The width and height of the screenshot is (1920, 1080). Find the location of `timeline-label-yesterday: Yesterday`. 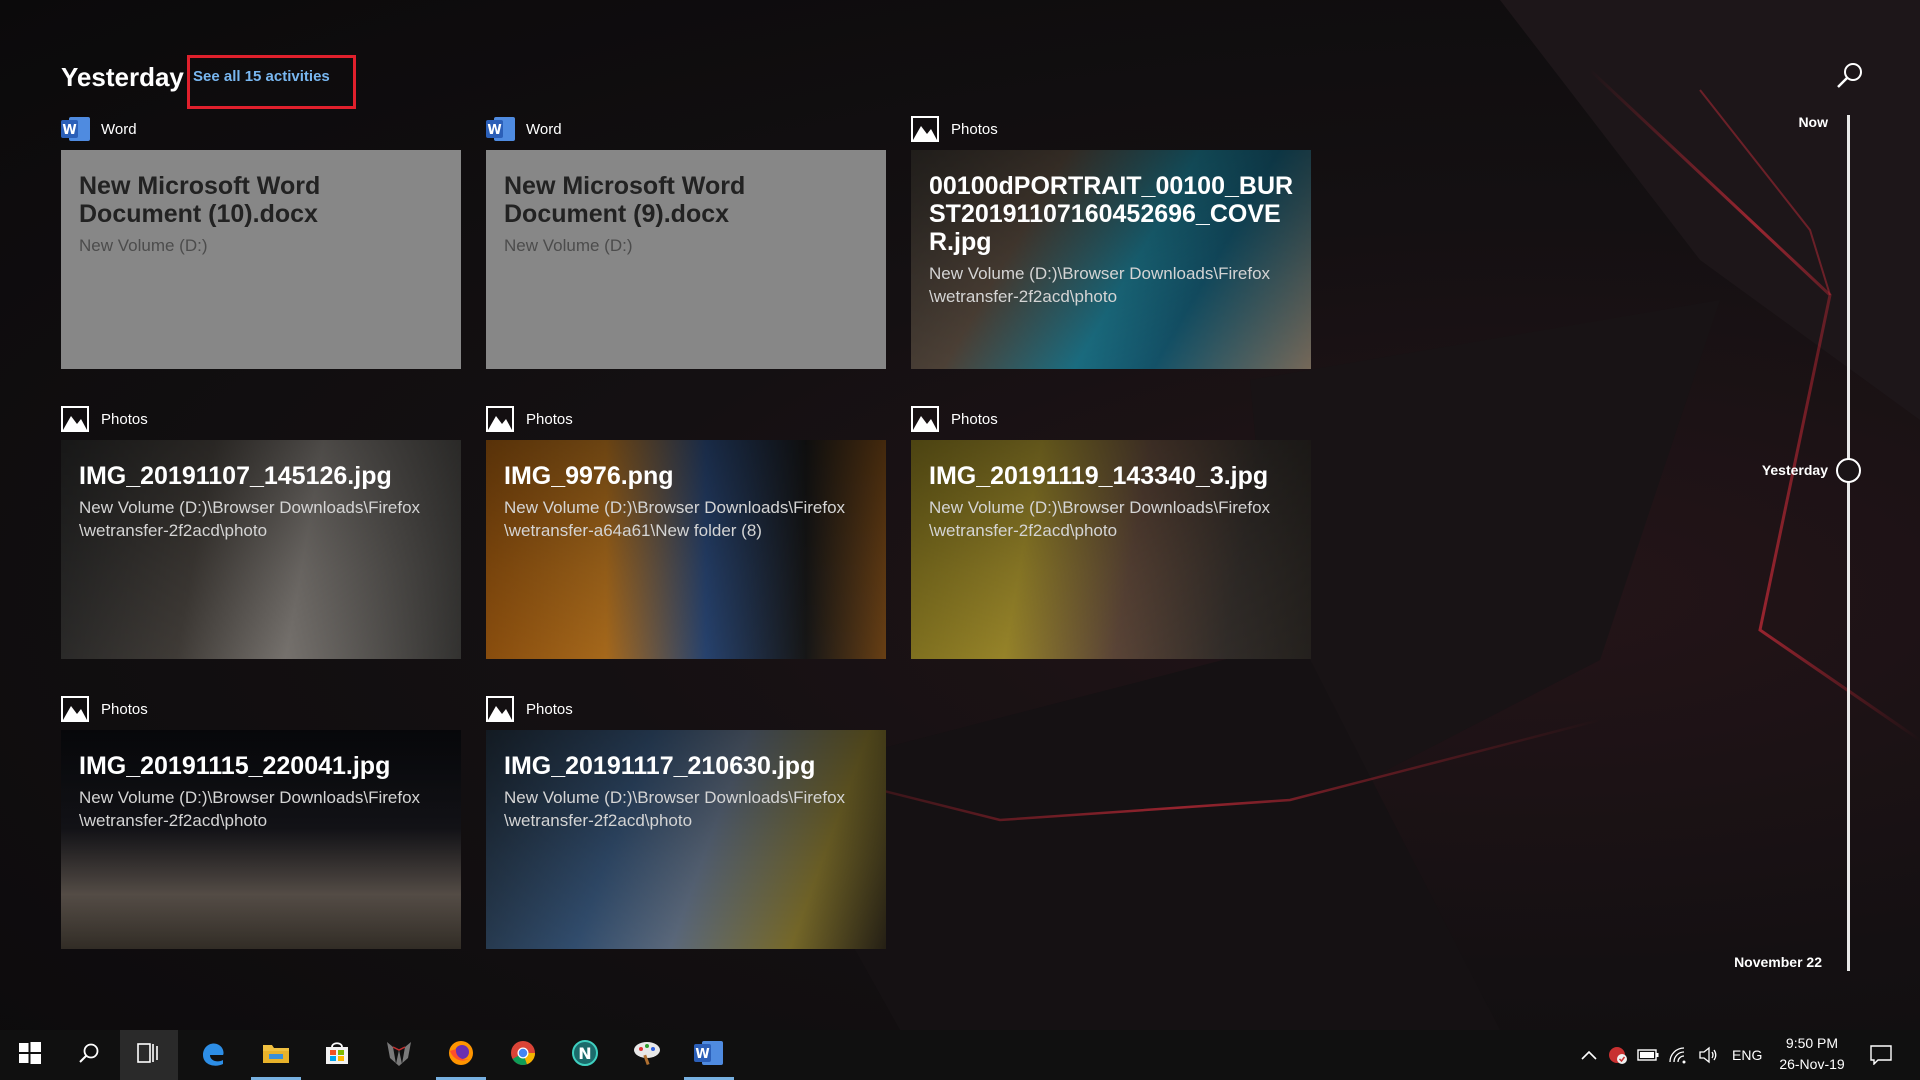

timeline-label-yesterday: Yesterday is located at coordinates (1778, 470).